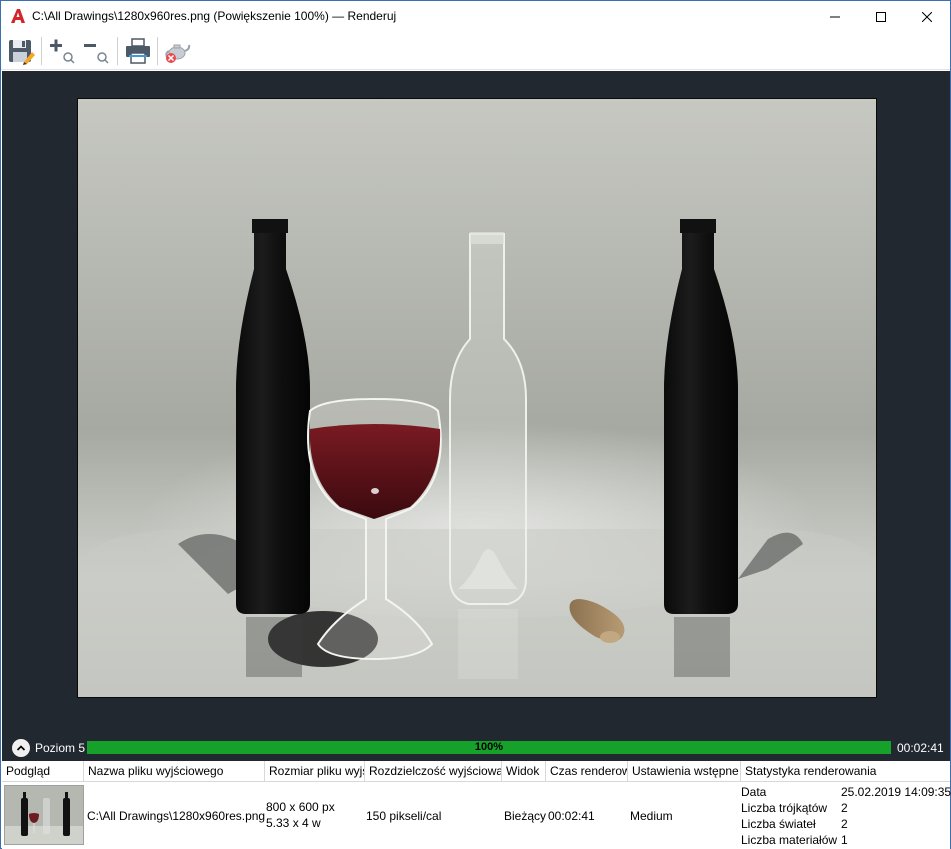 Image resolution: width=951 pixels, height=849 pixels. I want to click on preview-thumbnail, so click(44, 815).